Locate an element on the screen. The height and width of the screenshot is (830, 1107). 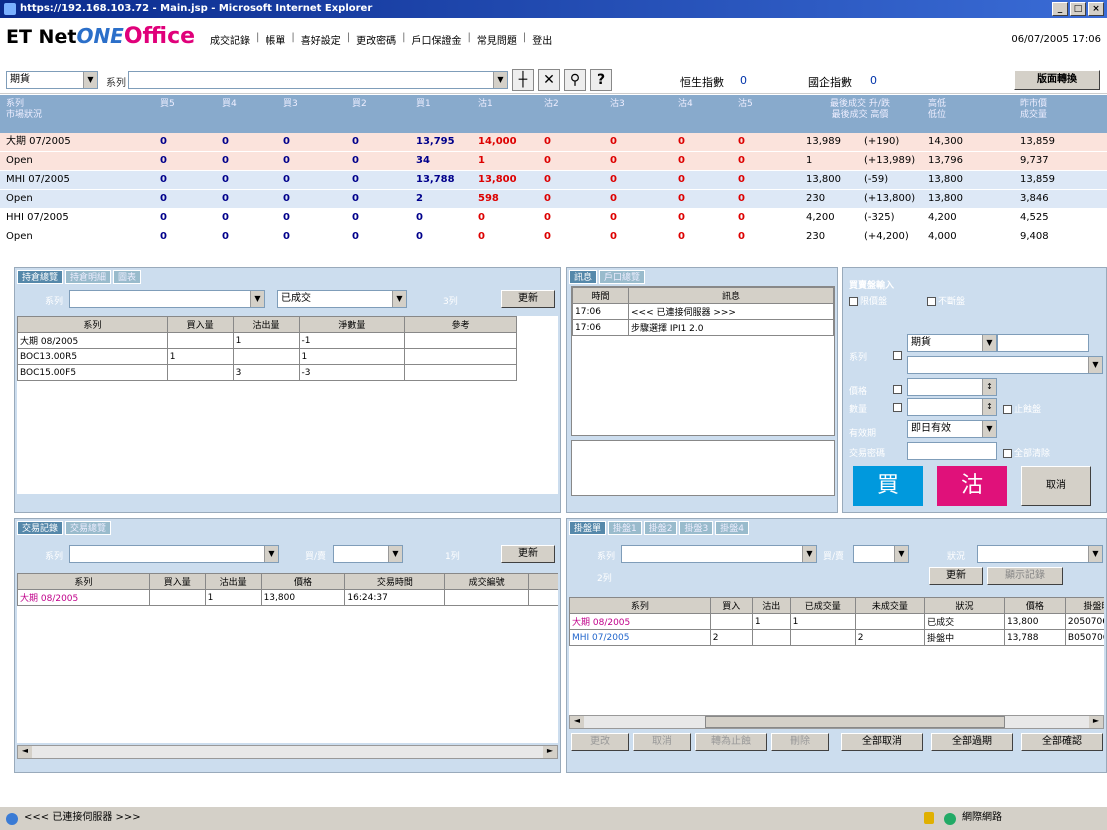
positions-status-select: 已成交 ▼ is located at coordinates (342, 299).